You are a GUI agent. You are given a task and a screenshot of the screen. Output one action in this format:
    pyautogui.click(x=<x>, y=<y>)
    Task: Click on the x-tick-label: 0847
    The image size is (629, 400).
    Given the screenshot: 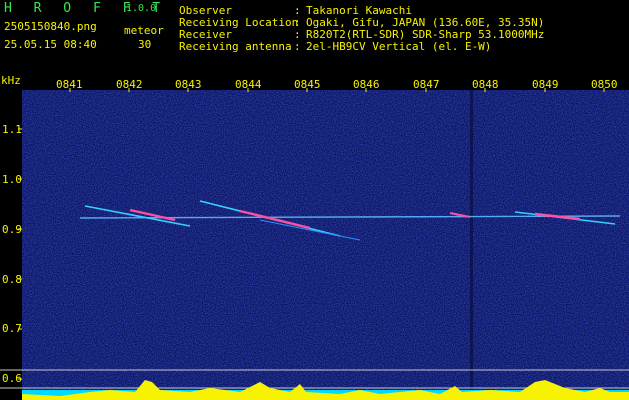 What is the action you would take?
    pyautogui.click(x=426, y=84)
    